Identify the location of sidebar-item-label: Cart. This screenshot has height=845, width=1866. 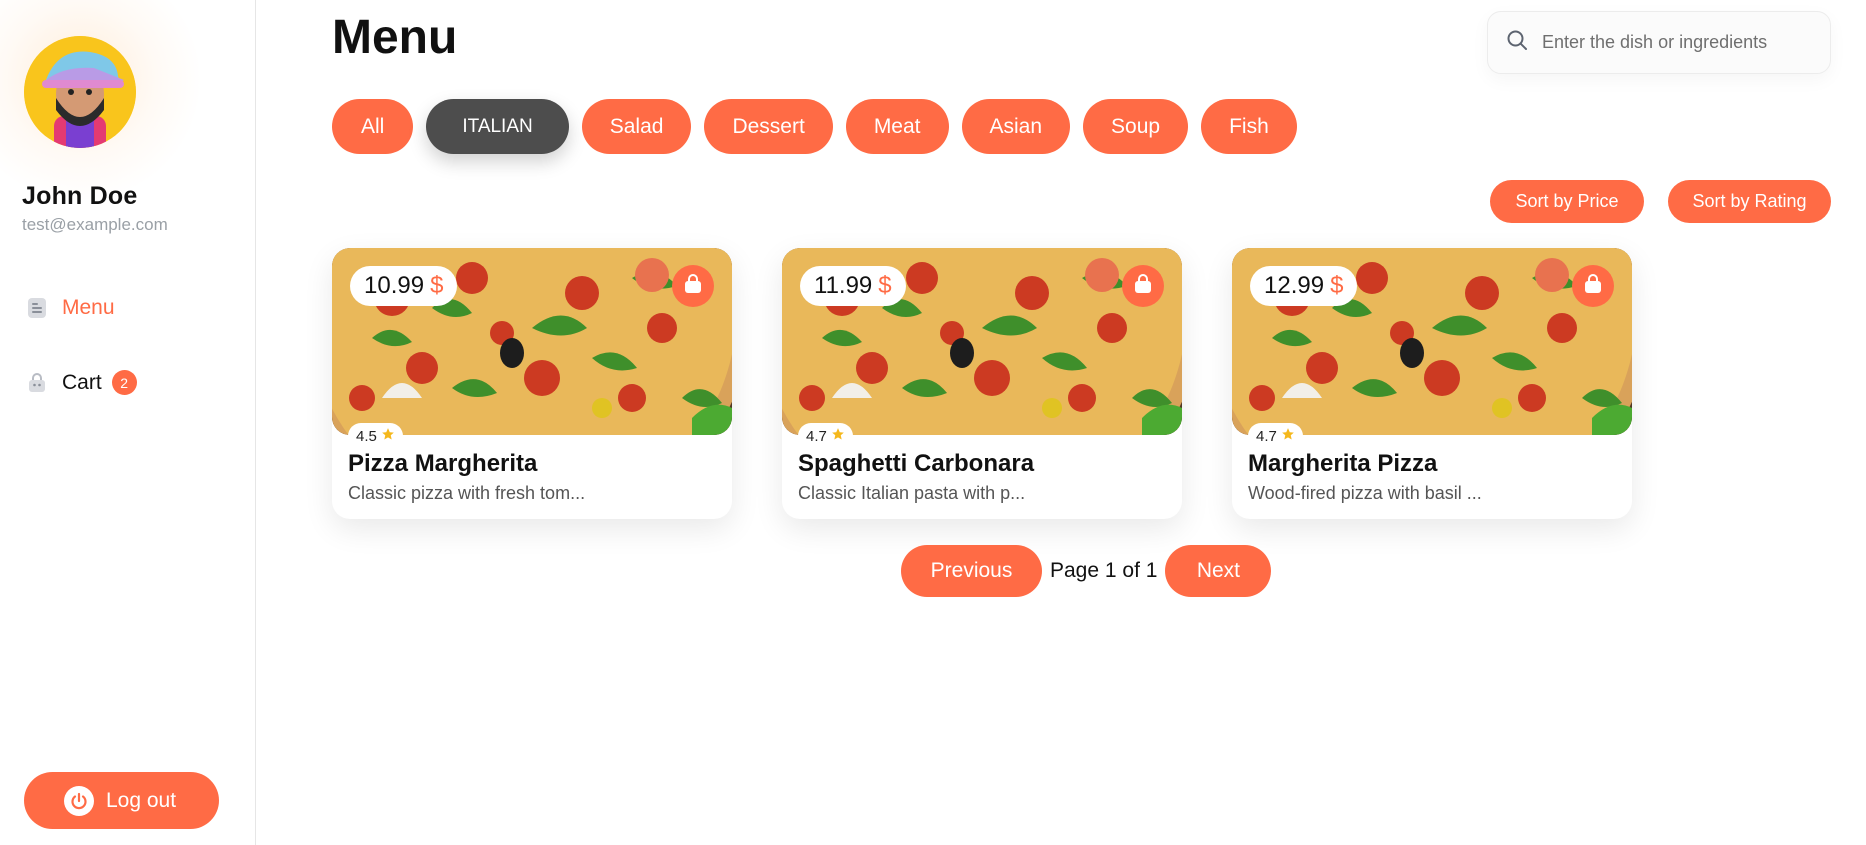
(82, 382).